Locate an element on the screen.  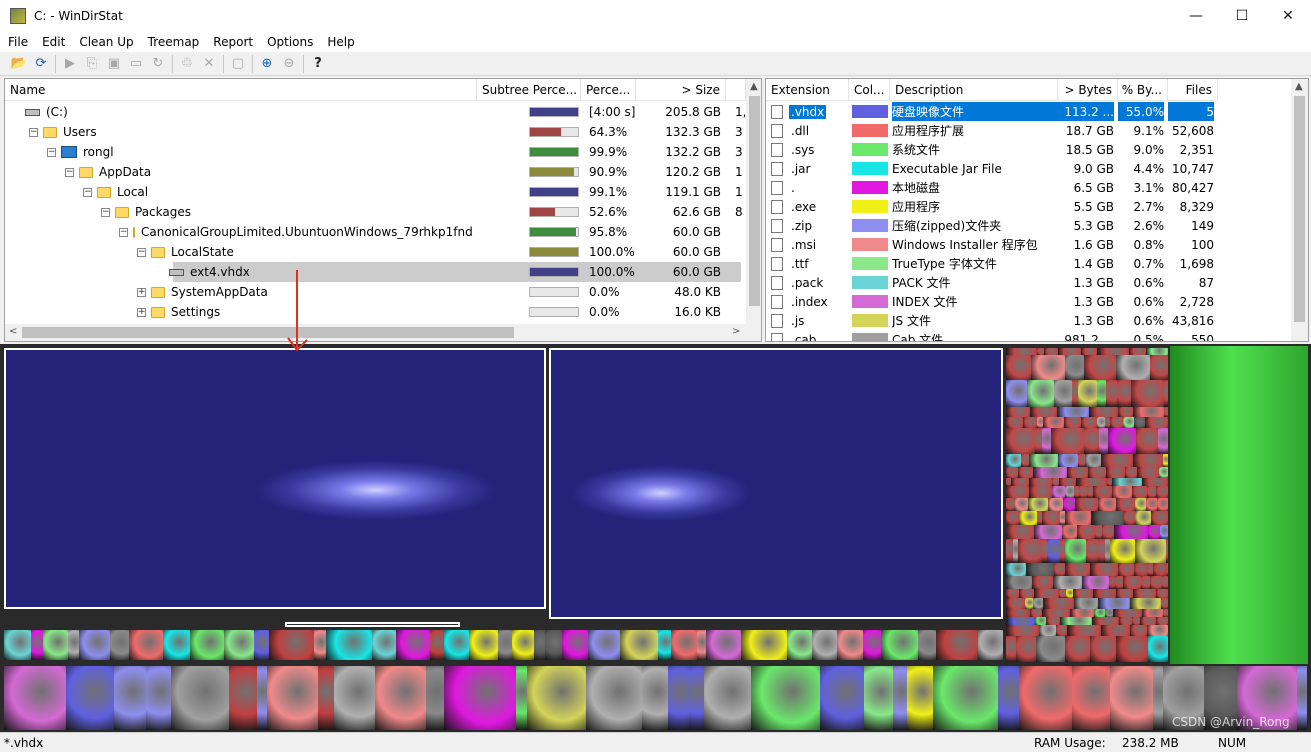
extension-row: .js JS 文件 1.3 GB 0.6% 43,816 is located at coordinates (1027, 320).